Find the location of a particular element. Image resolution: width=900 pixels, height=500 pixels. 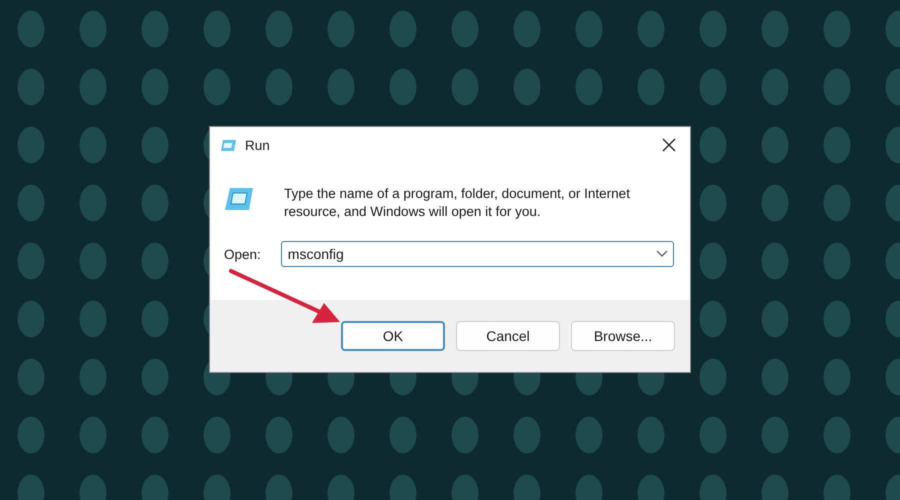

dialog-button: OK is located at coordinates (393, 336).